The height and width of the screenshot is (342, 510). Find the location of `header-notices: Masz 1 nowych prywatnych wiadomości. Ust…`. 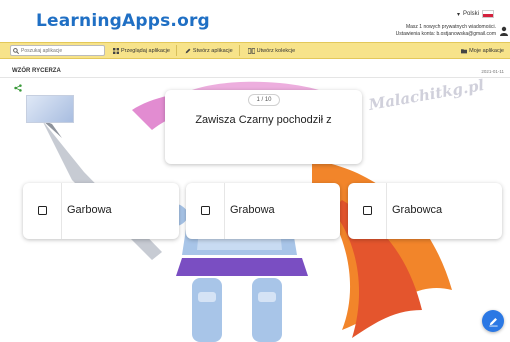

header-notices: Masz 1 nowych prywatnych wiadomości. Ust… is located at coordinates (446, 31).